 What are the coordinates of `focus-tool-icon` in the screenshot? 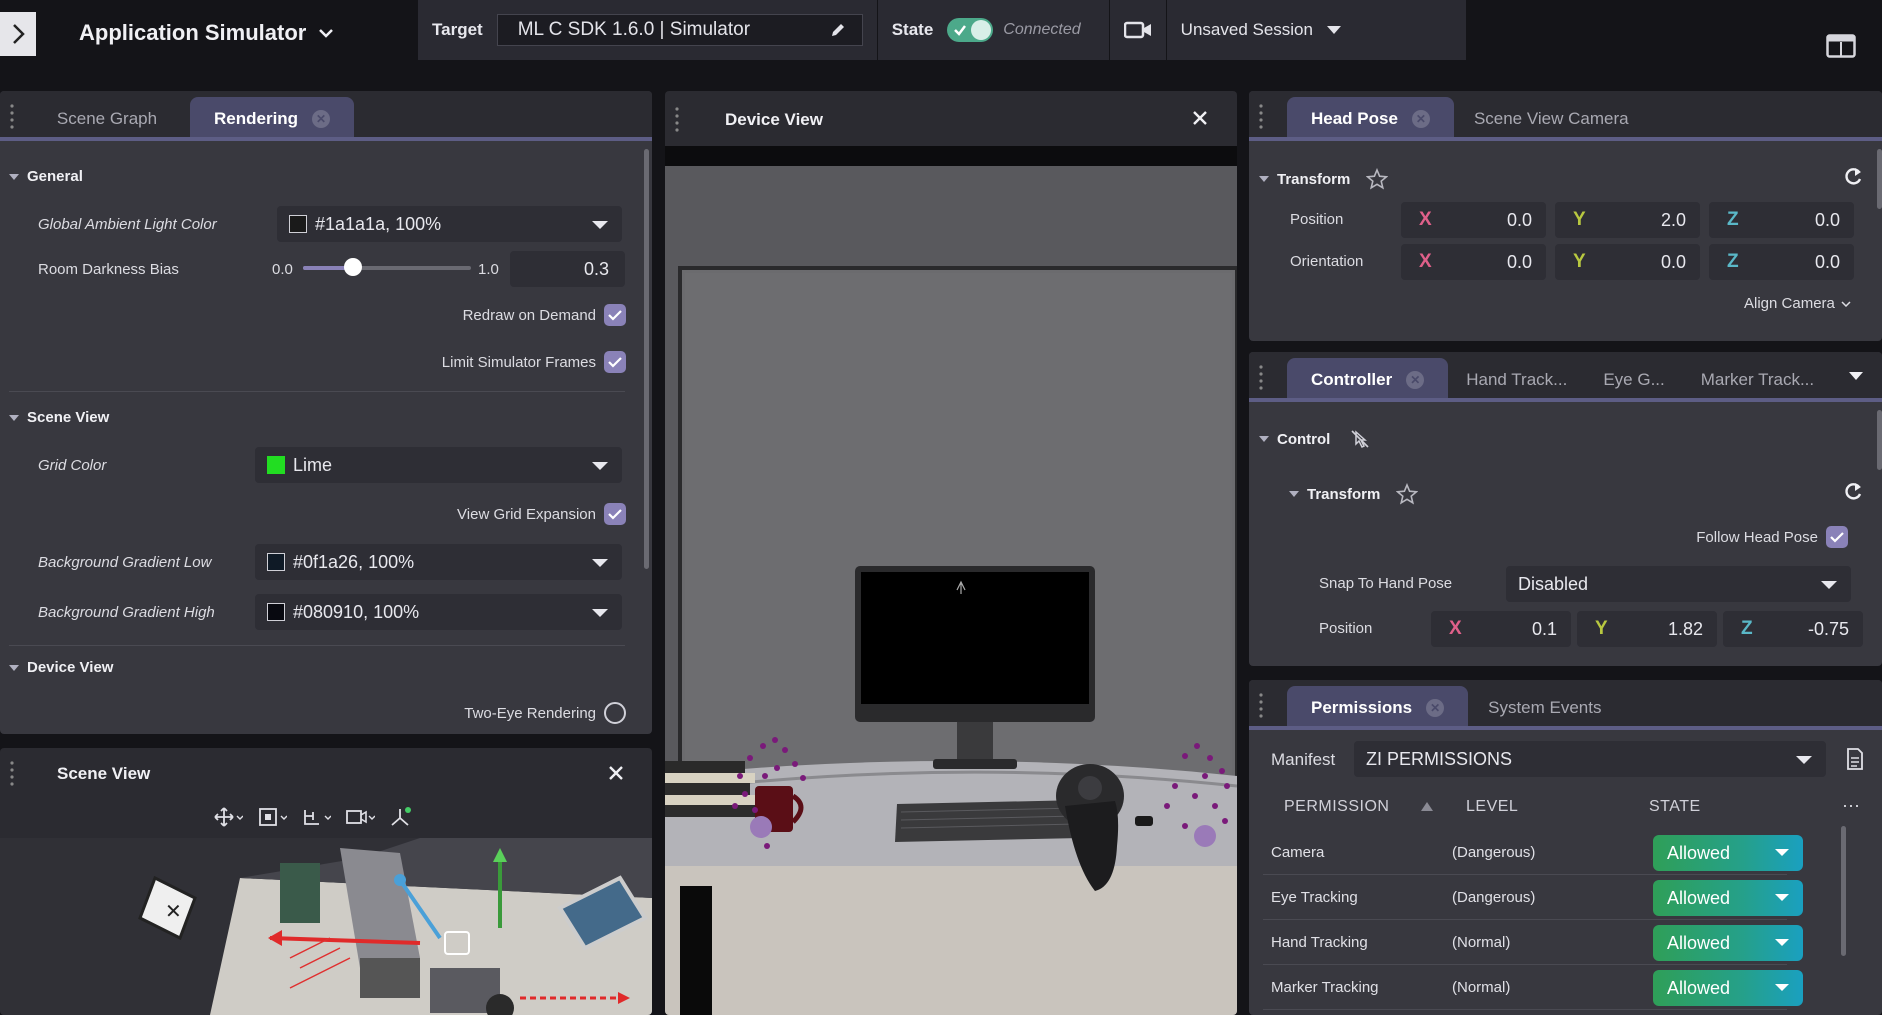 It's located at (272, 817).